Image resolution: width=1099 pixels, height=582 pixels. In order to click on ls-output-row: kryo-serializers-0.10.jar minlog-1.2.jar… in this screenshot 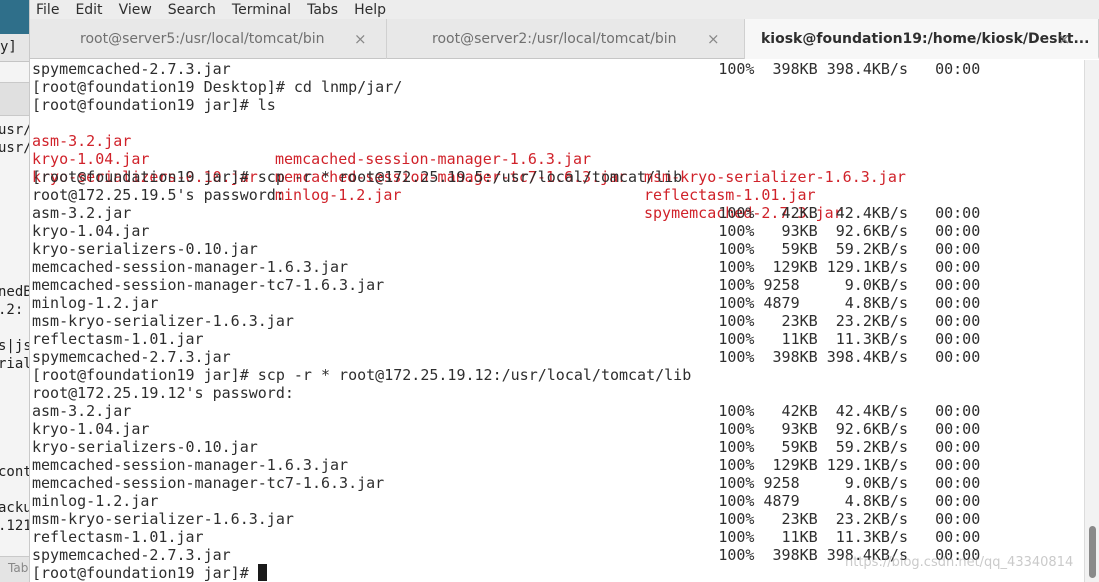, I will do `click(552, 186)`.